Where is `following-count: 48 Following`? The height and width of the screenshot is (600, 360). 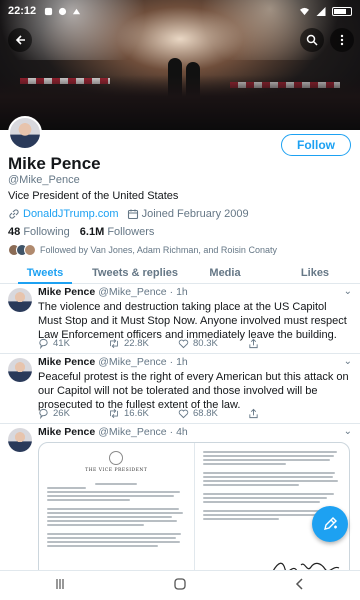 following-count: 48 Following is located at coordinates (39, 232).